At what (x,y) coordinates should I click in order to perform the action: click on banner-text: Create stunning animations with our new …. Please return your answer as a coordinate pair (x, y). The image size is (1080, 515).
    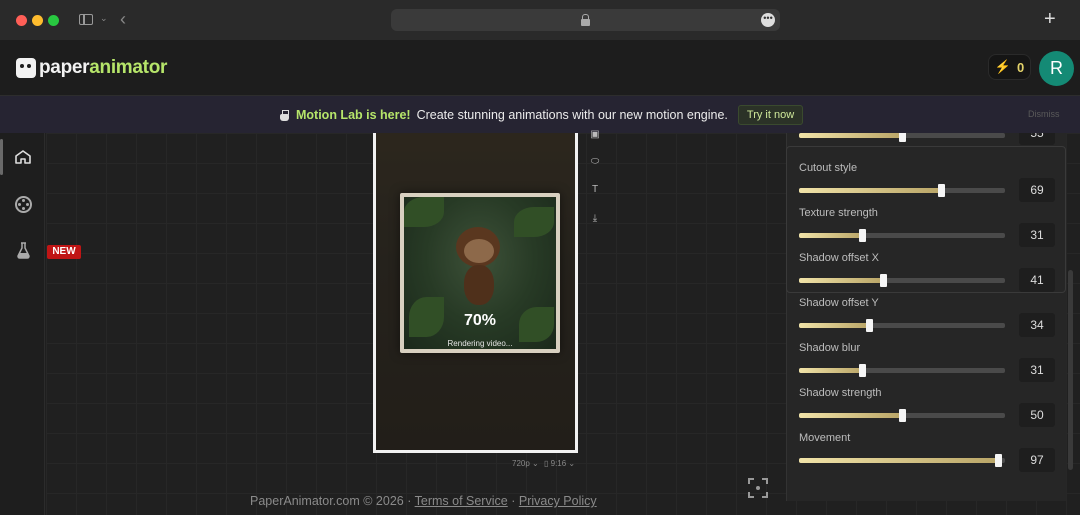
    Looking at the image, I should click on (572, 115).